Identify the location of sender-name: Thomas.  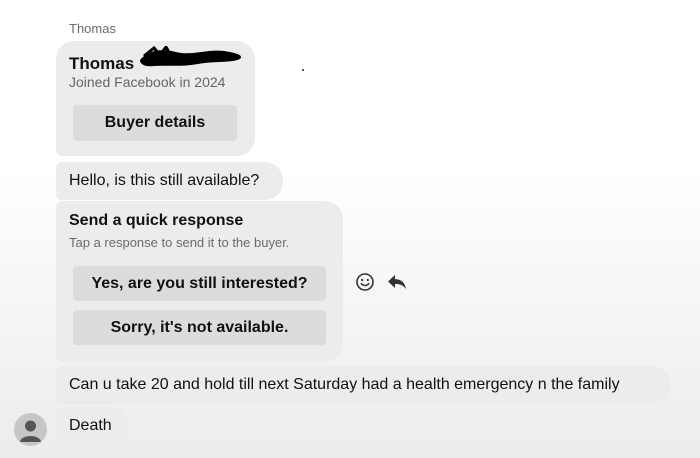
(92, 28).